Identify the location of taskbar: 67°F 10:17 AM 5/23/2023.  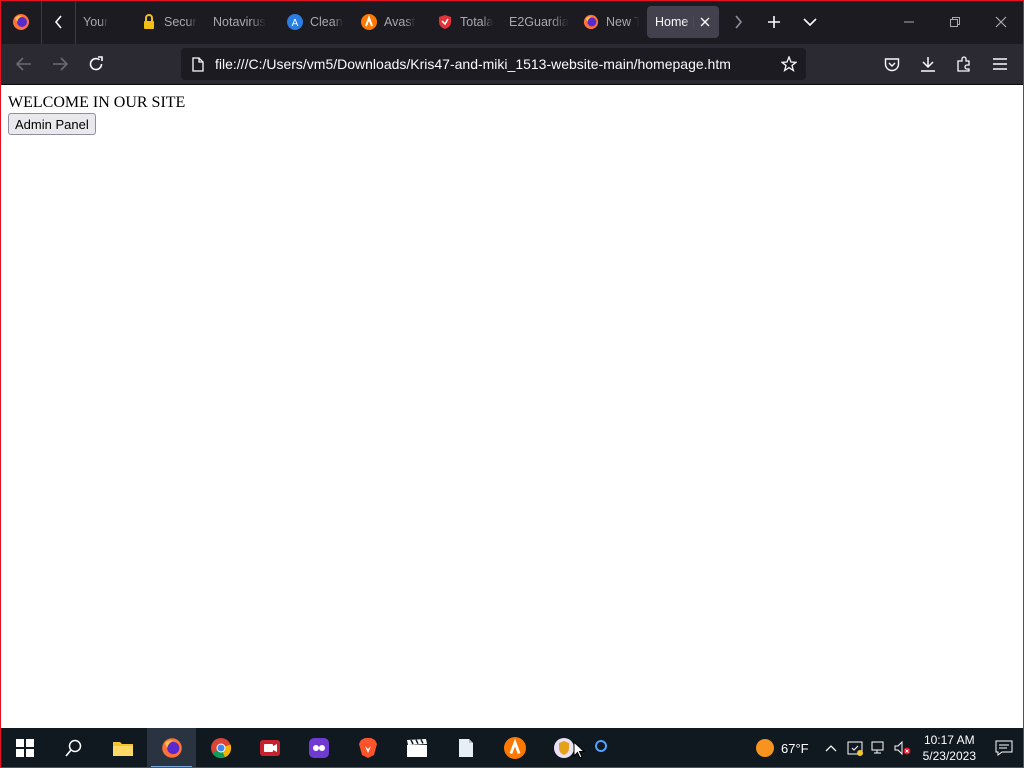
(512, 748).